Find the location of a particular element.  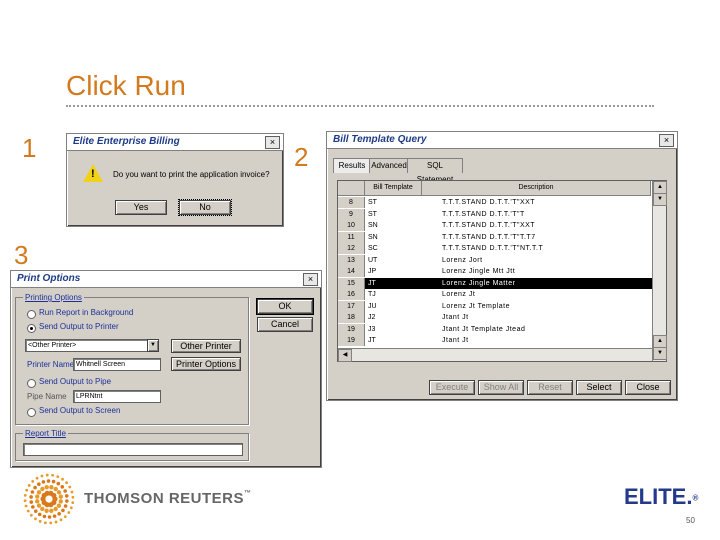

radio-send-screen-label: Send Output to Screen is located at coordinates (80, 410).